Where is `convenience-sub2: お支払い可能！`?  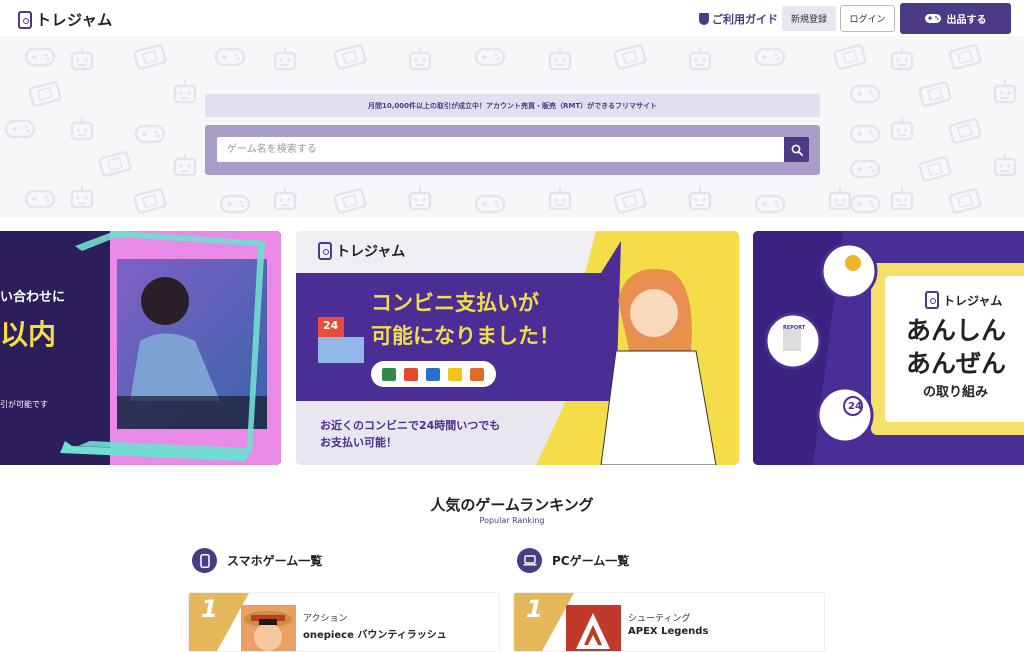
convenience-sub2: お支払い可能！ is located at coordinates (358, 442).